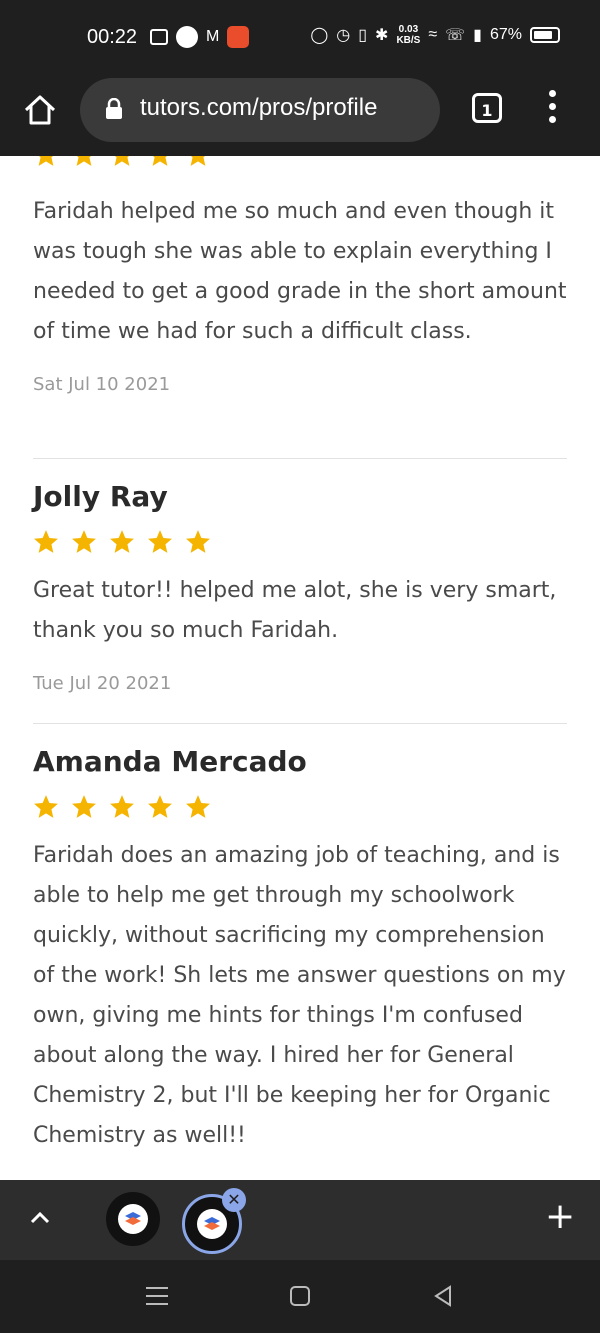 The height and width of the screenshot is (1333, 600). Describe the element at coordinates (213, 36) in the screenshot. I see `gmail-icon: M` at that location.